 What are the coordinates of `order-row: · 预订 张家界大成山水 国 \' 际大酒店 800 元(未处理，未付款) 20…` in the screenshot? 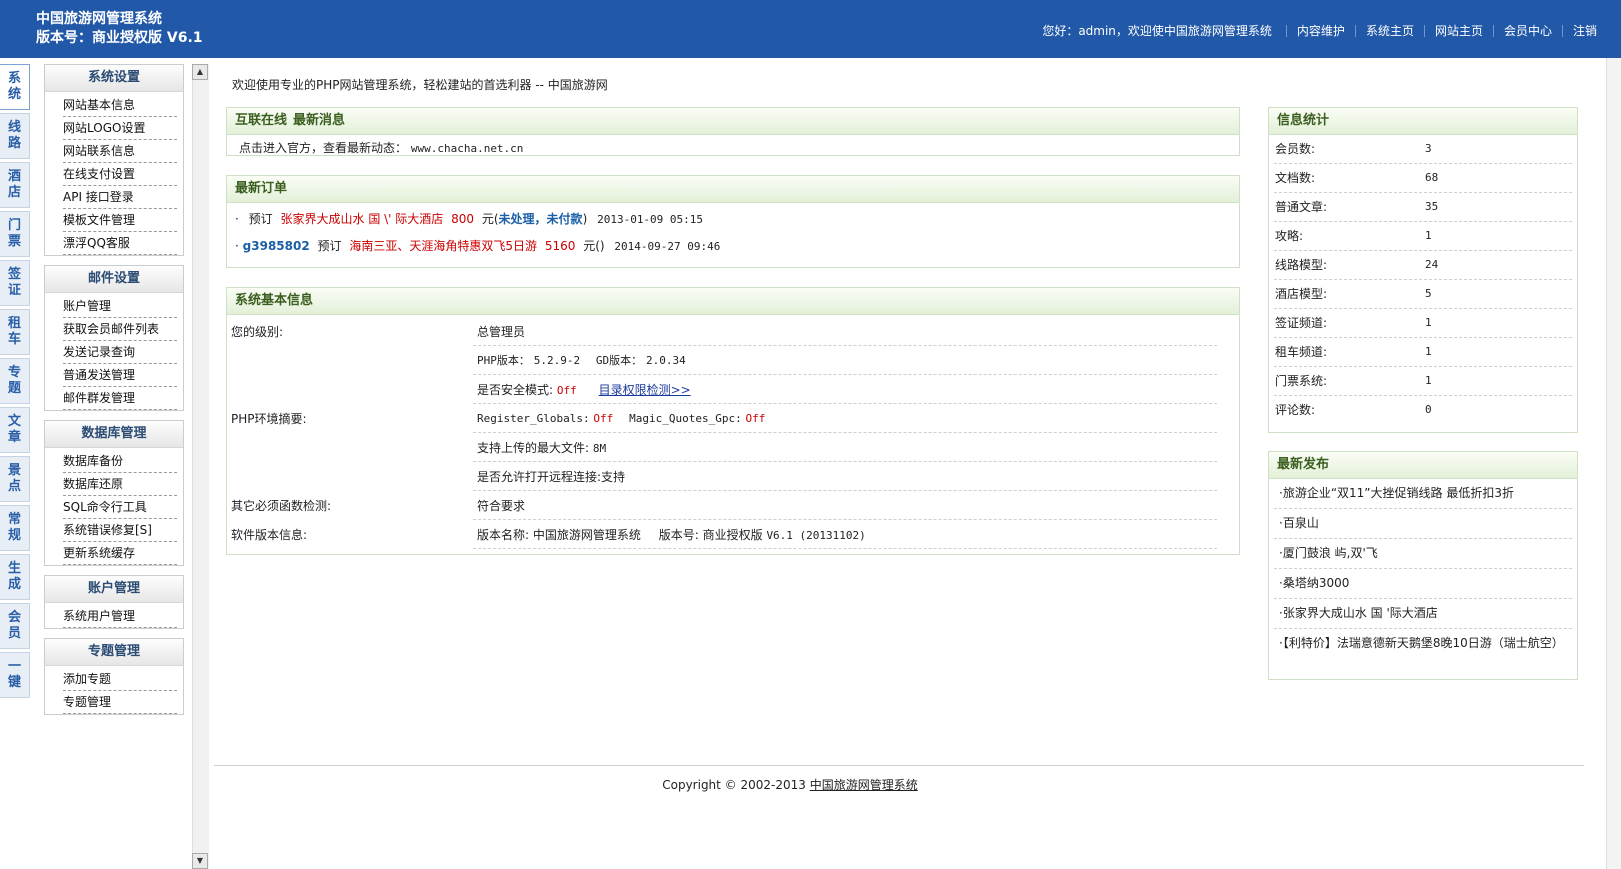 It's located at (733, 219).